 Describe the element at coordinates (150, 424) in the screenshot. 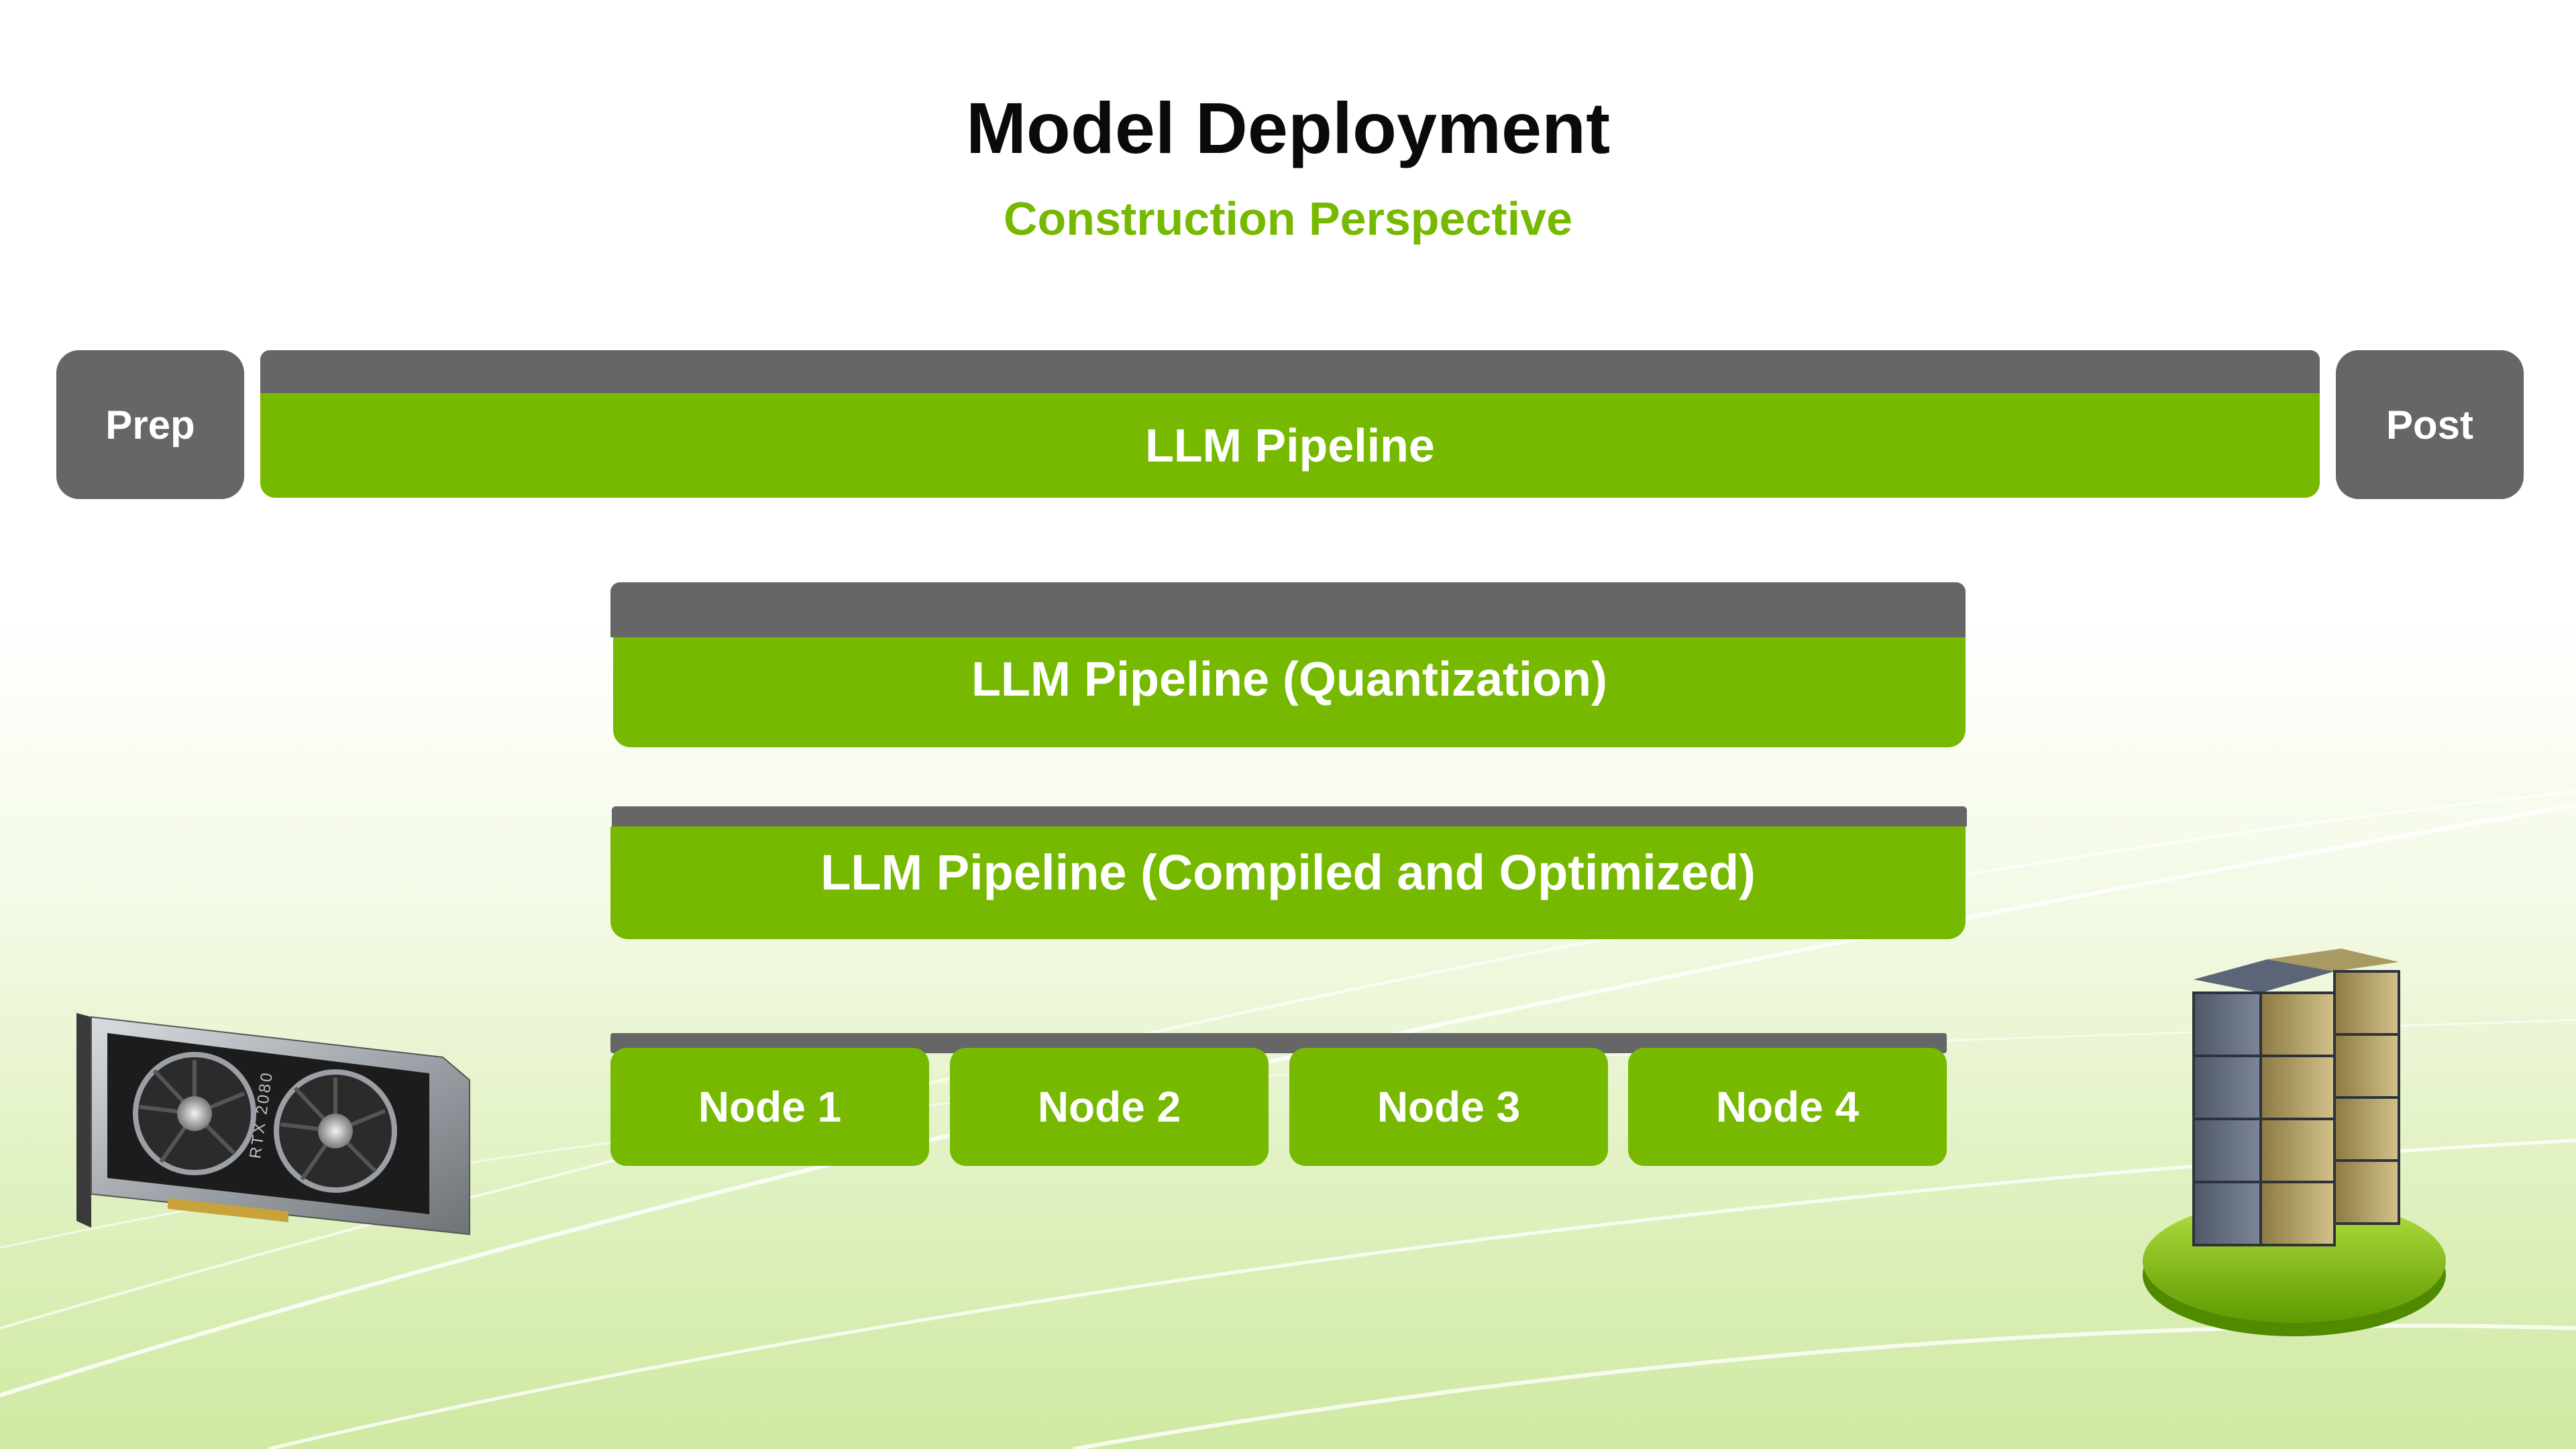

I see `prep-block: Prep` at that location.